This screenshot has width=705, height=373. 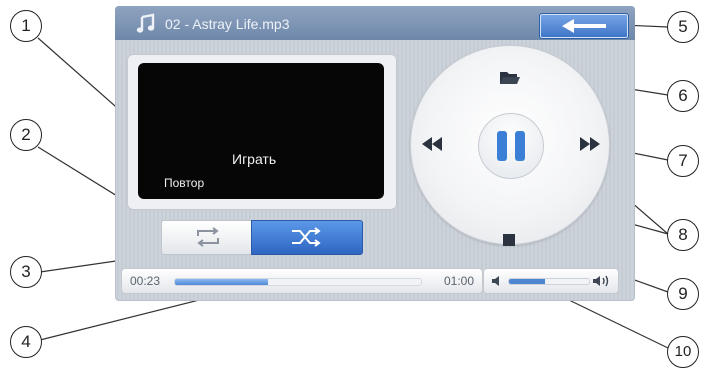 I want to click on stop-icon, so click(x=509, y=240).